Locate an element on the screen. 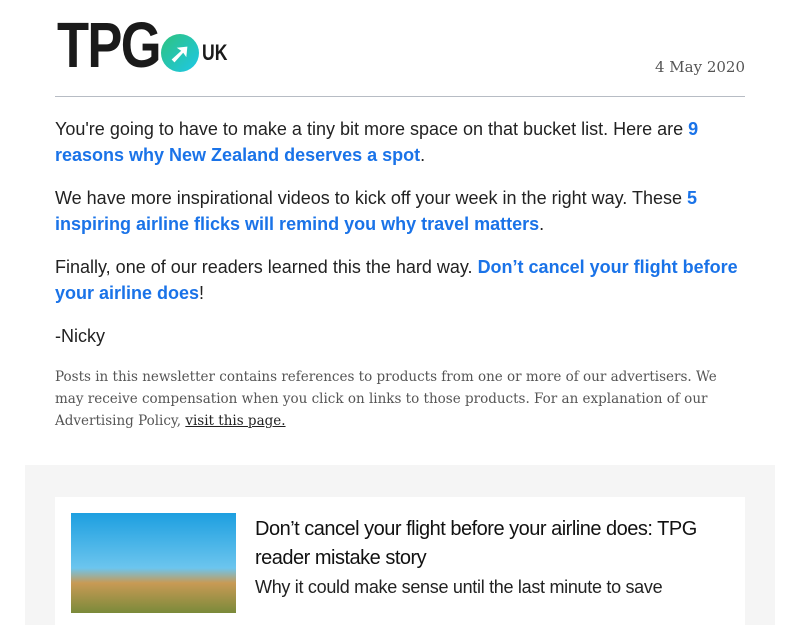  divider is located at coordinates (400, 96).